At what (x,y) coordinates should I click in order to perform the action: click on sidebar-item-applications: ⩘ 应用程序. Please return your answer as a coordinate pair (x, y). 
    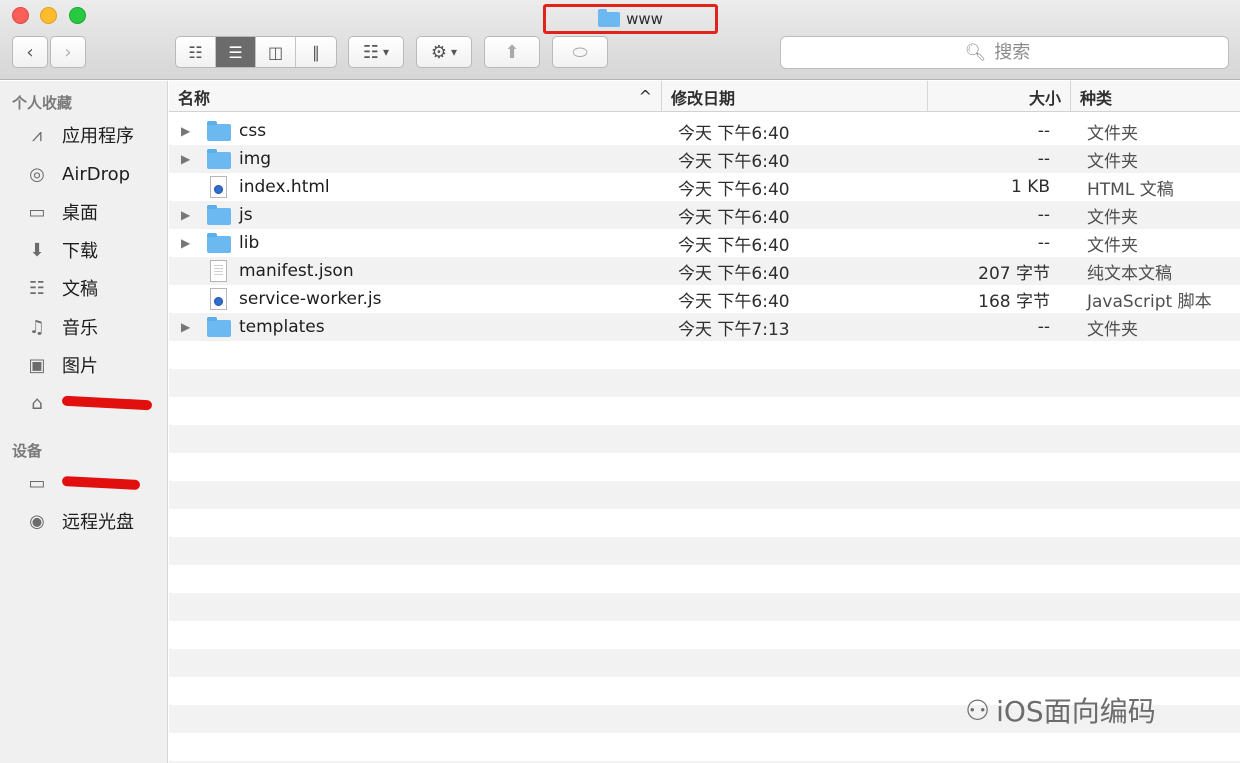
    Looking at the image, I should click on (78, 135).